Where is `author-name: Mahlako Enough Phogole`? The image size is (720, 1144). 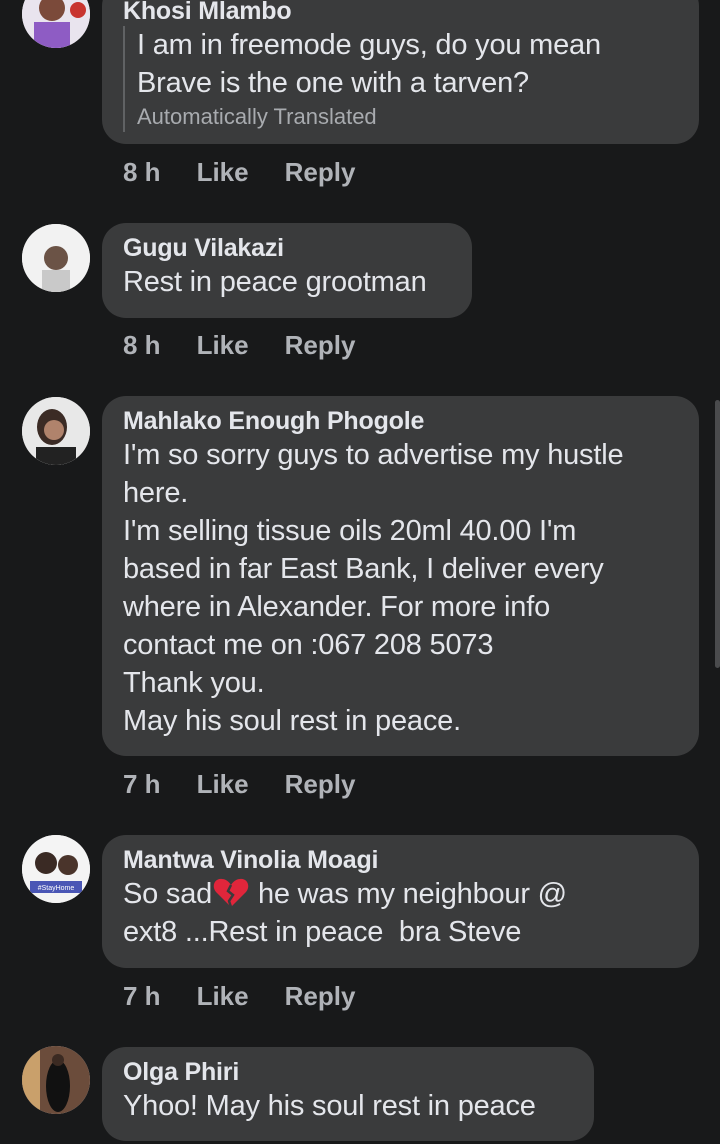 author-name: Mahlako Enough Phogole is located at coordinates (401, 421).